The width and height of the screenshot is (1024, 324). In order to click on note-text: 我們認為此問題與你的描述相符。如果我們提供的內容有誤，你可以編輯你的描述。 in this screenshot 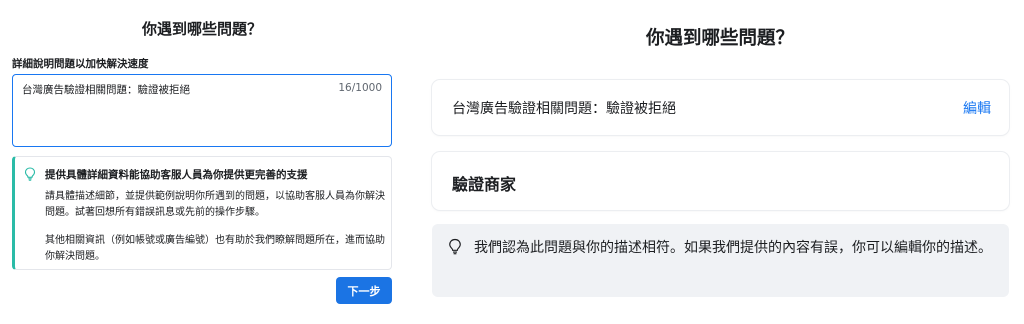, I will do `click(733, 248)`.